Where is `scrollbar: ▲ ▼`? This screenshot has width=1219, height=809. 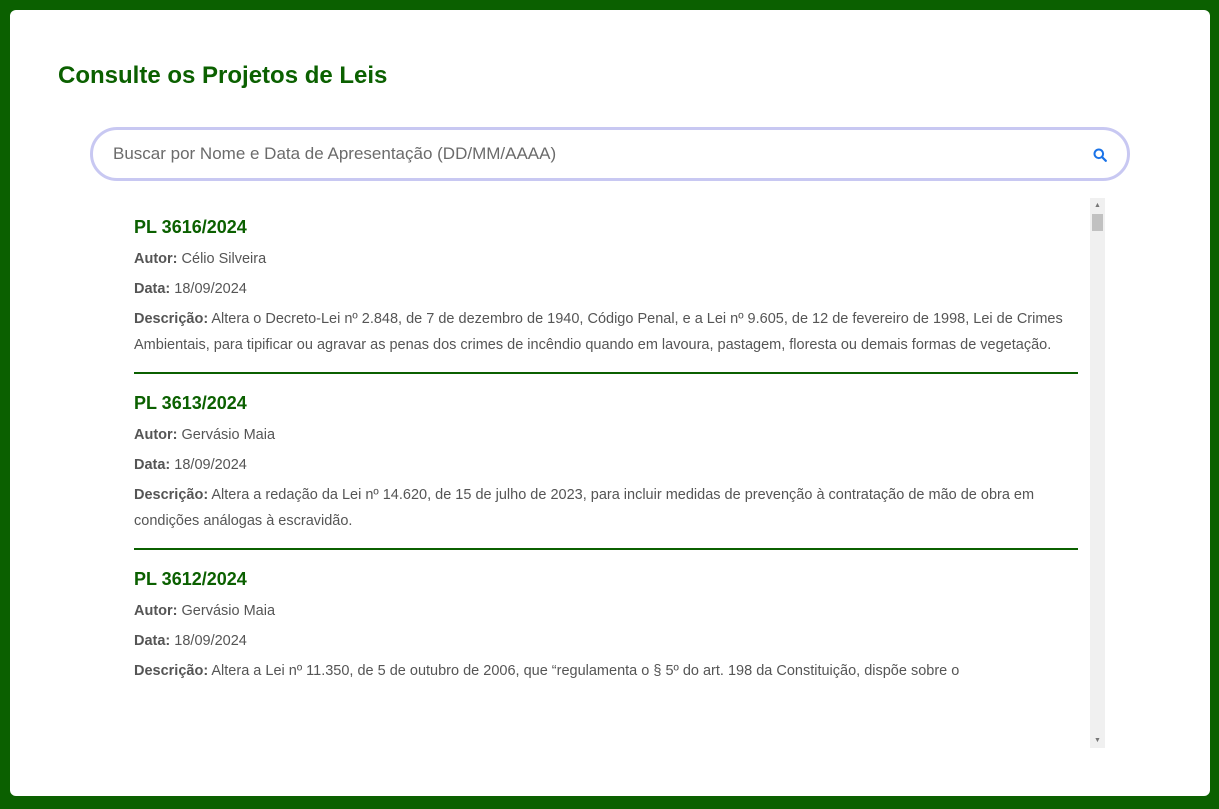
scrollbar: ▲ ▼ is located at coordinates (1097, 473).